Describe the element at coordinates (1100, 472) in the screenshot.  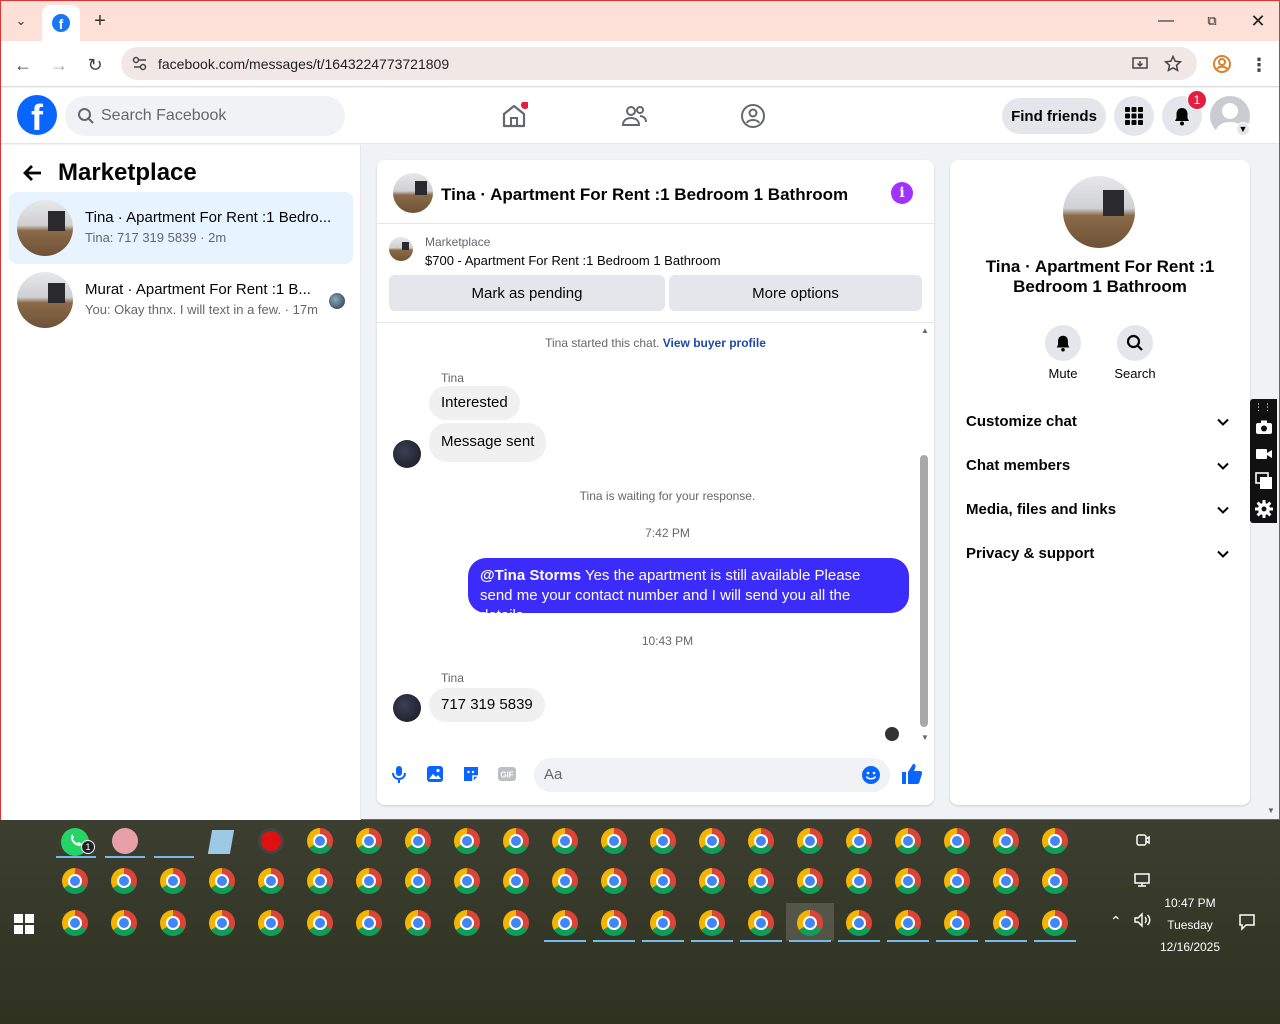
I see `chat-members-section: Chat members` at that location.